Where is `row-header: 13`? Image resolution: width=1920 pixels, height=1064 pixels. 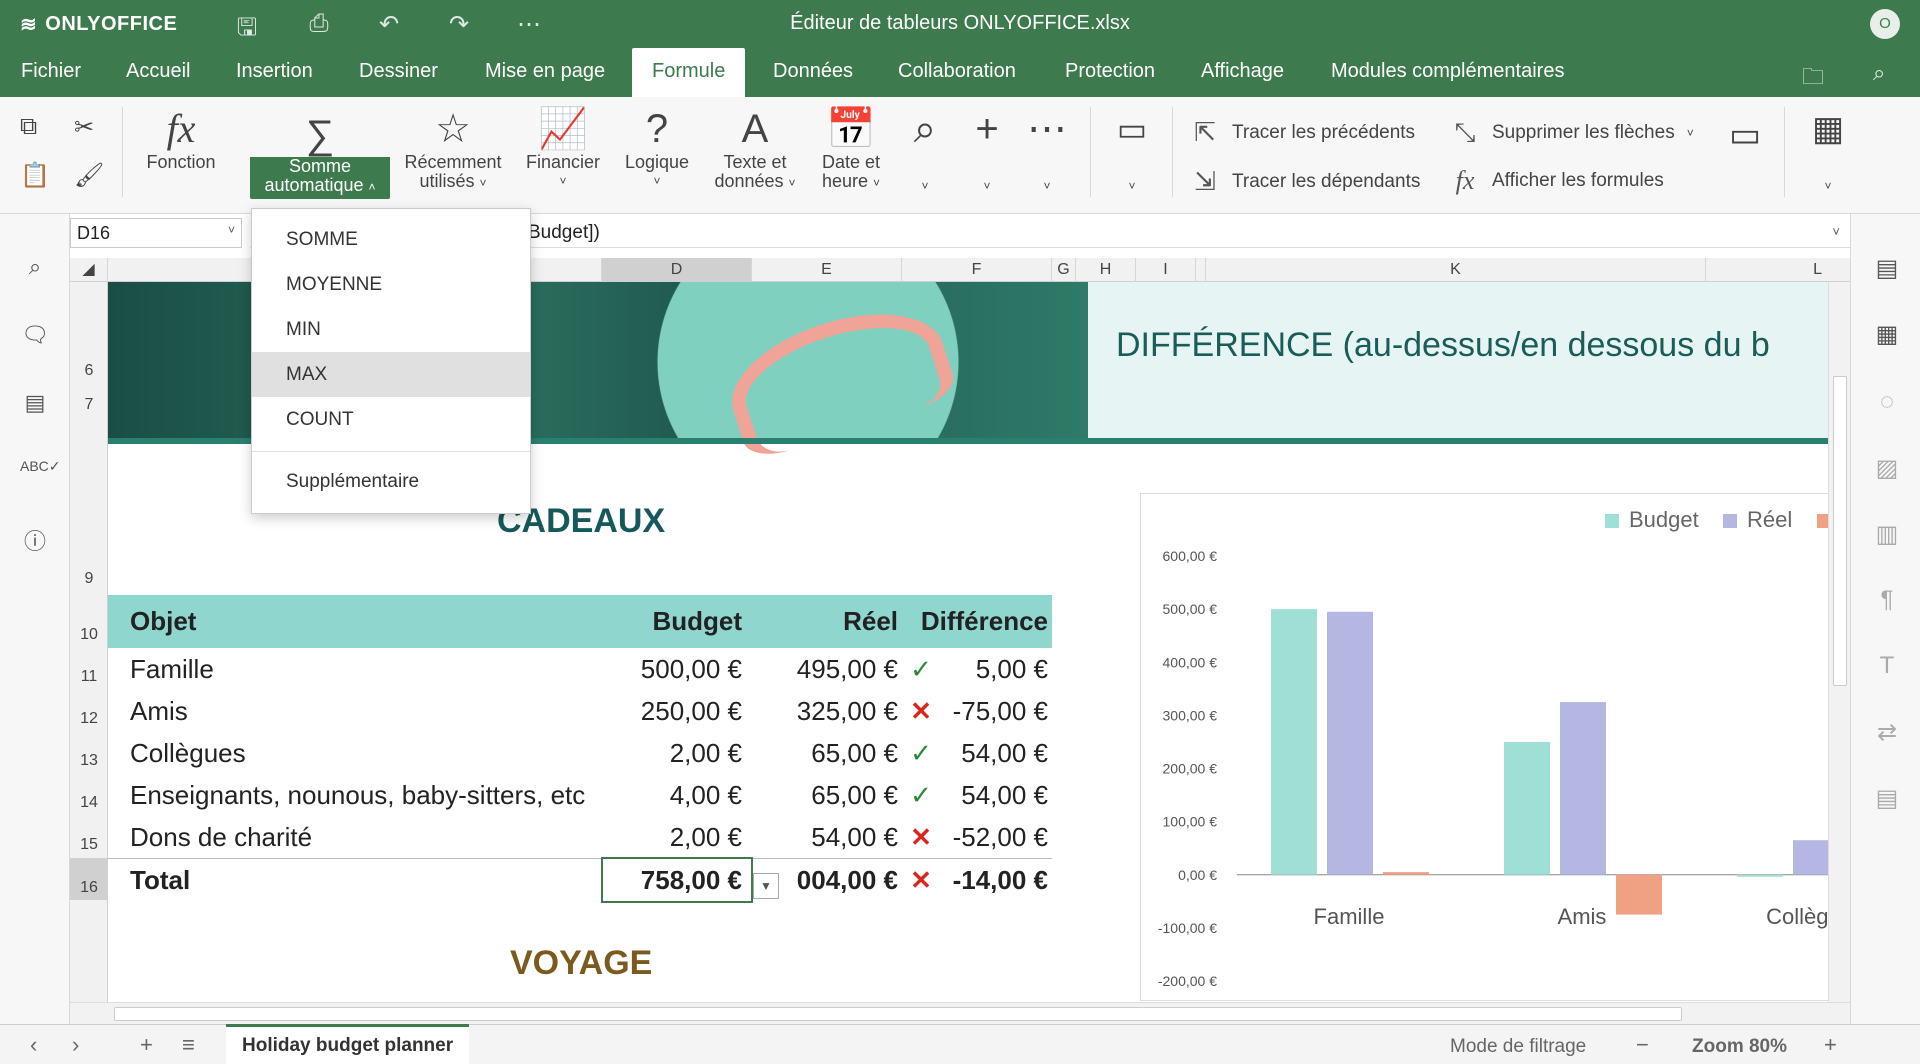 row-header: 13 is located at coordinates (89, 761).